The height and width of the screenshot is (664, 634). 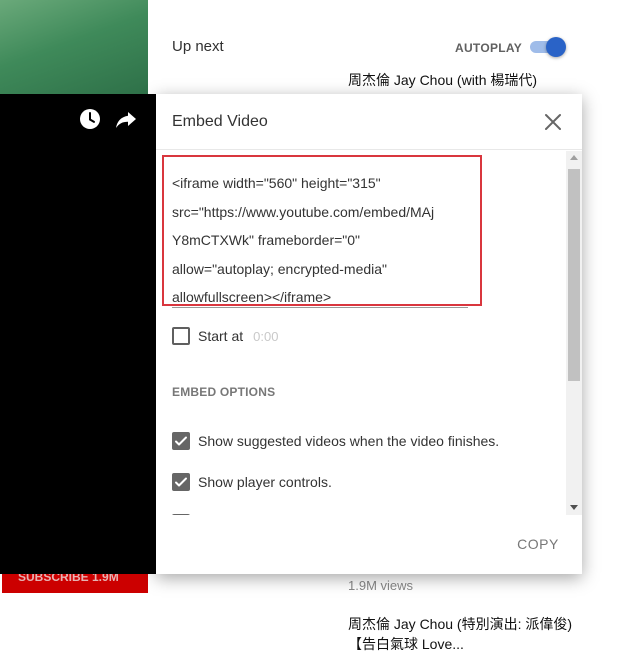 What do you see at coordinates (224, 392) in the screenshot?
I see `embed-options-heading: EMBED OPTIONS` at bounding box center [224, 392].